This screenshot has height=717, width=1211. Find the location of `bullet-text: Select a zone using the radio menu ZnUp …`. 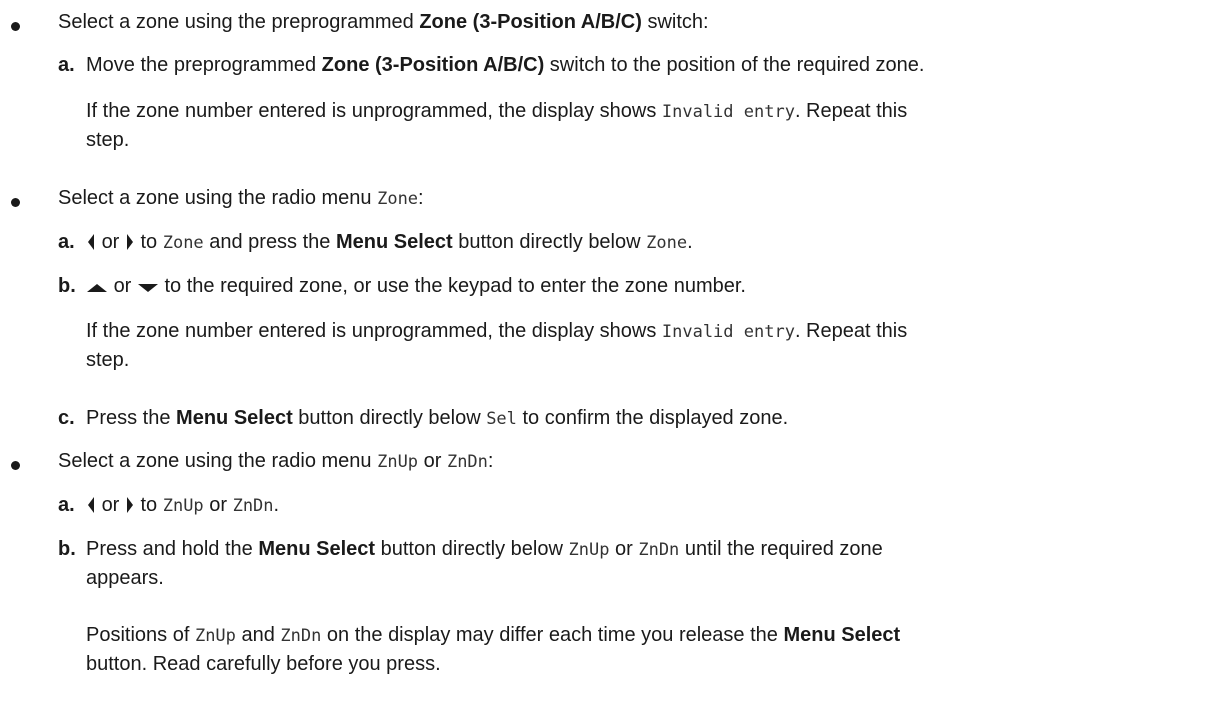

bullet-text: Select a zone using the radio menu ZnUp … is located at coordinates (276, 461).